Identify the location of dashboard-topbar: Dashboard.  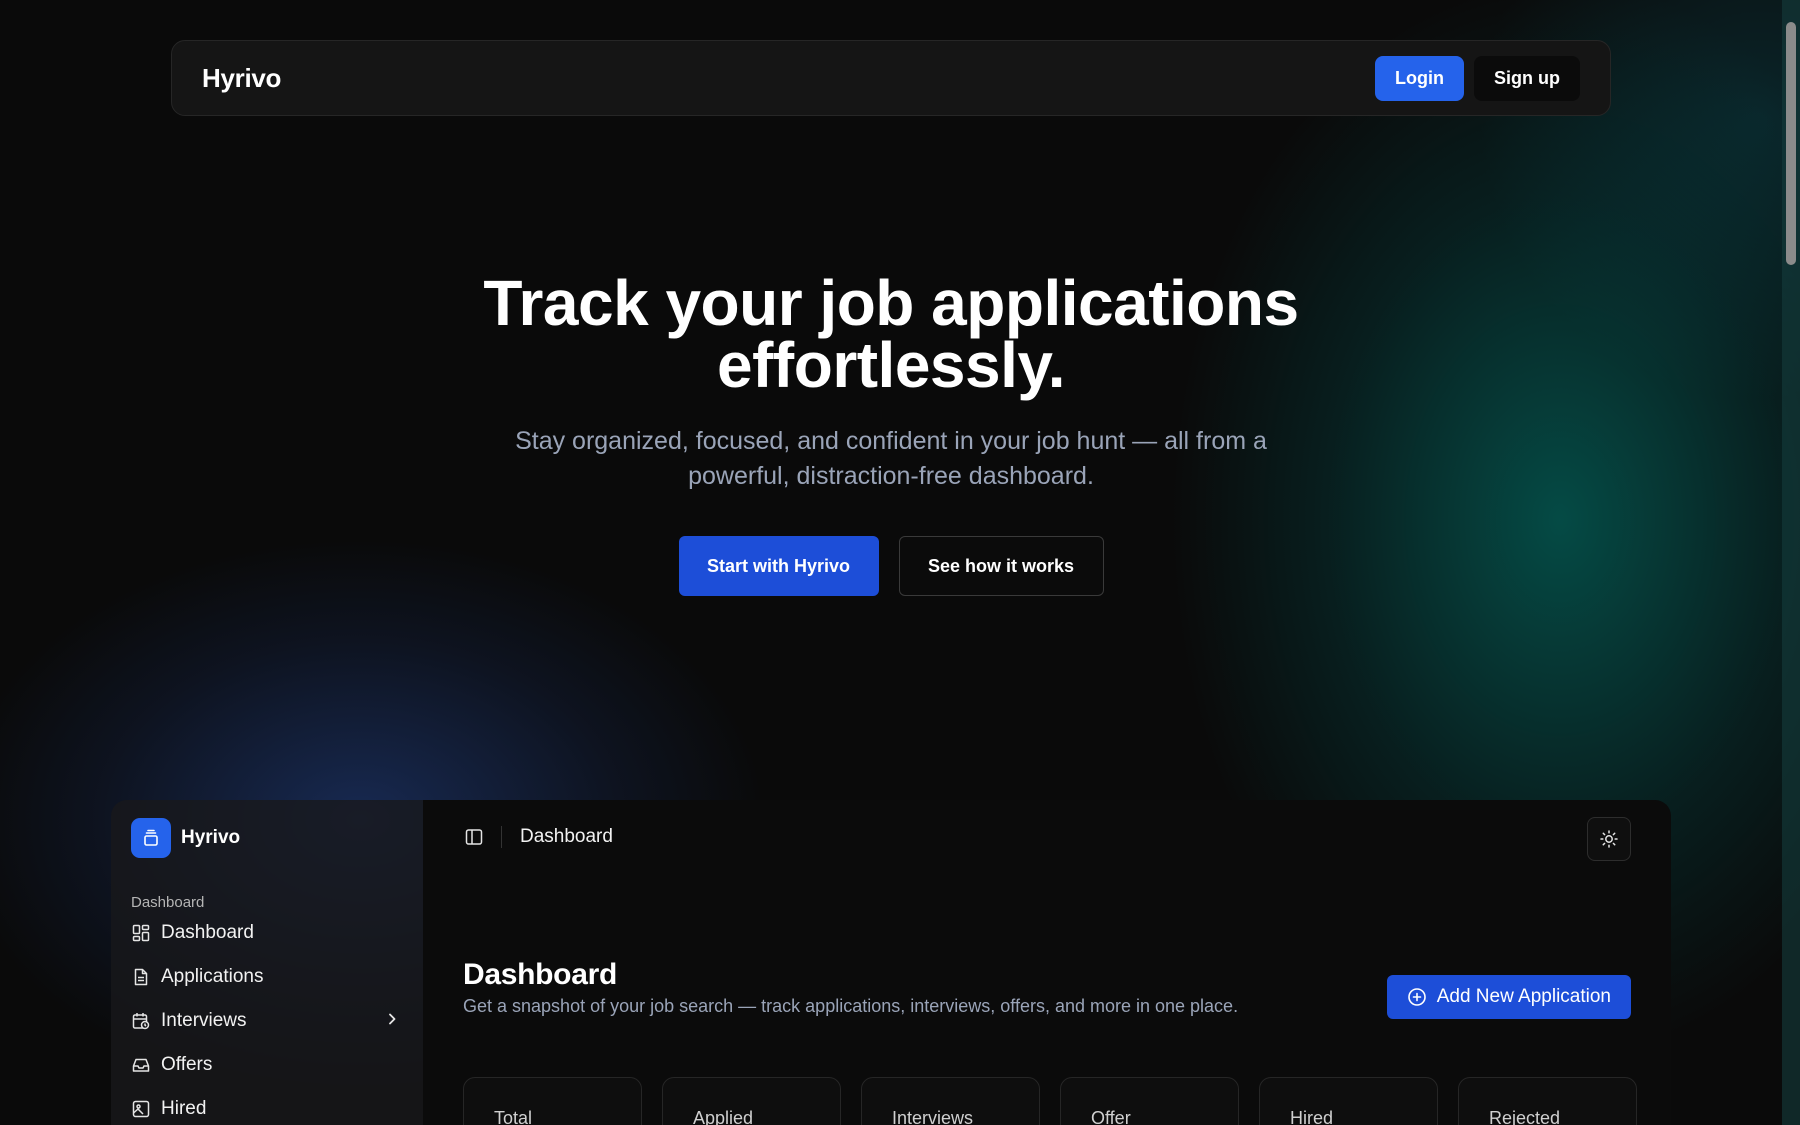
(538, 837).